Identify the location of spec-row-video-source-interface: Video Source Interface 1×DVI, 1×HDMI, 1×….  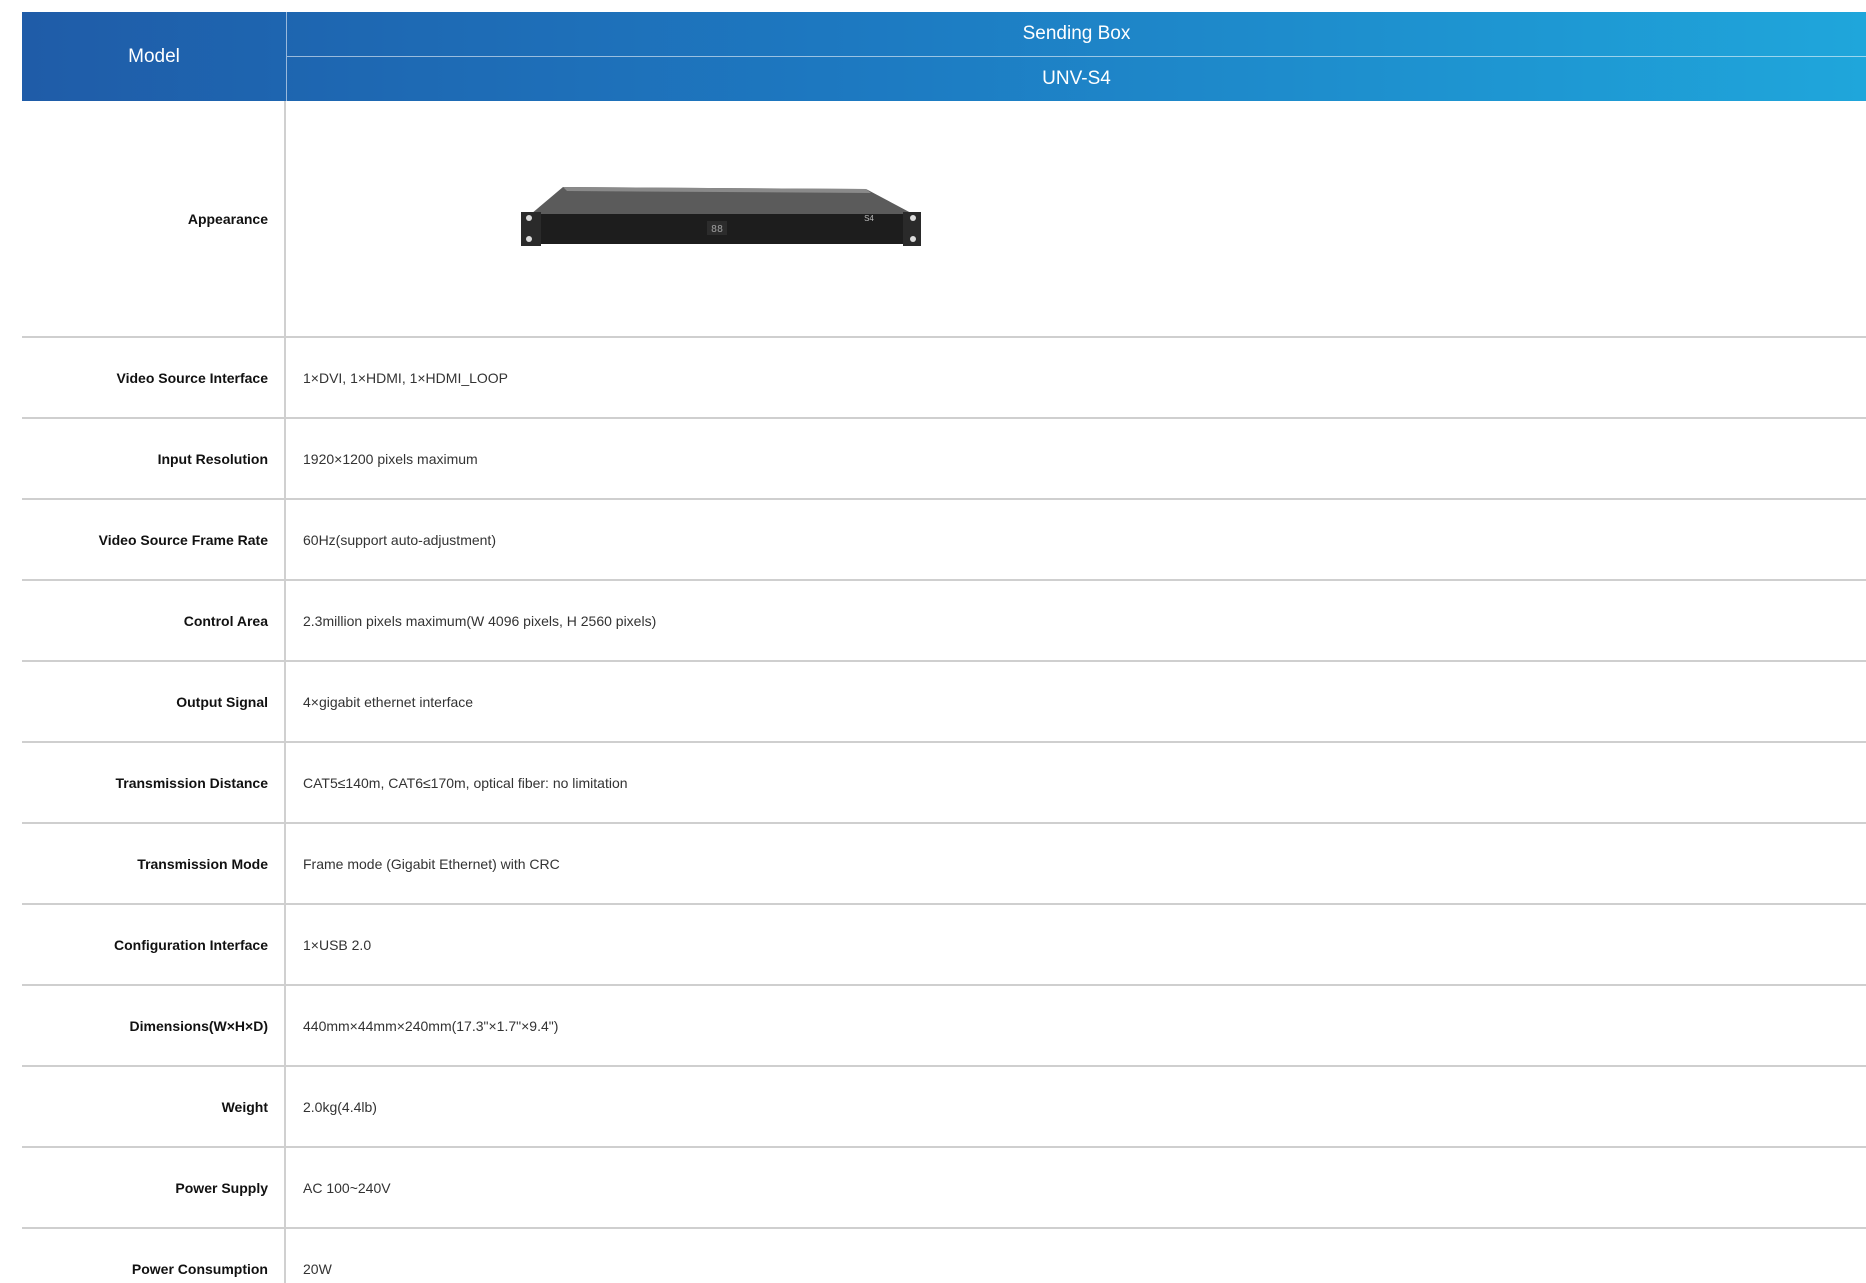
(944, 378).